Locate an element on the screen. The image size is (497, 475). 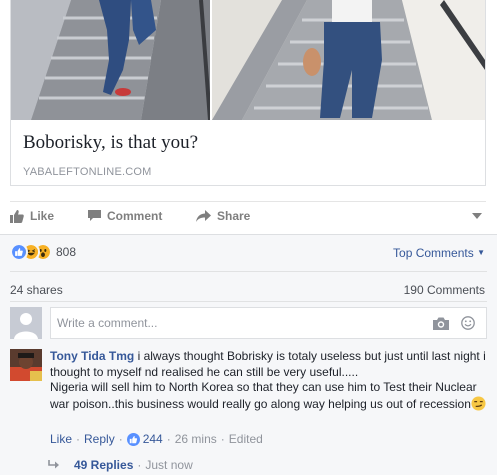
comment-reply-button: Reply is located at coordinates (99, 439).